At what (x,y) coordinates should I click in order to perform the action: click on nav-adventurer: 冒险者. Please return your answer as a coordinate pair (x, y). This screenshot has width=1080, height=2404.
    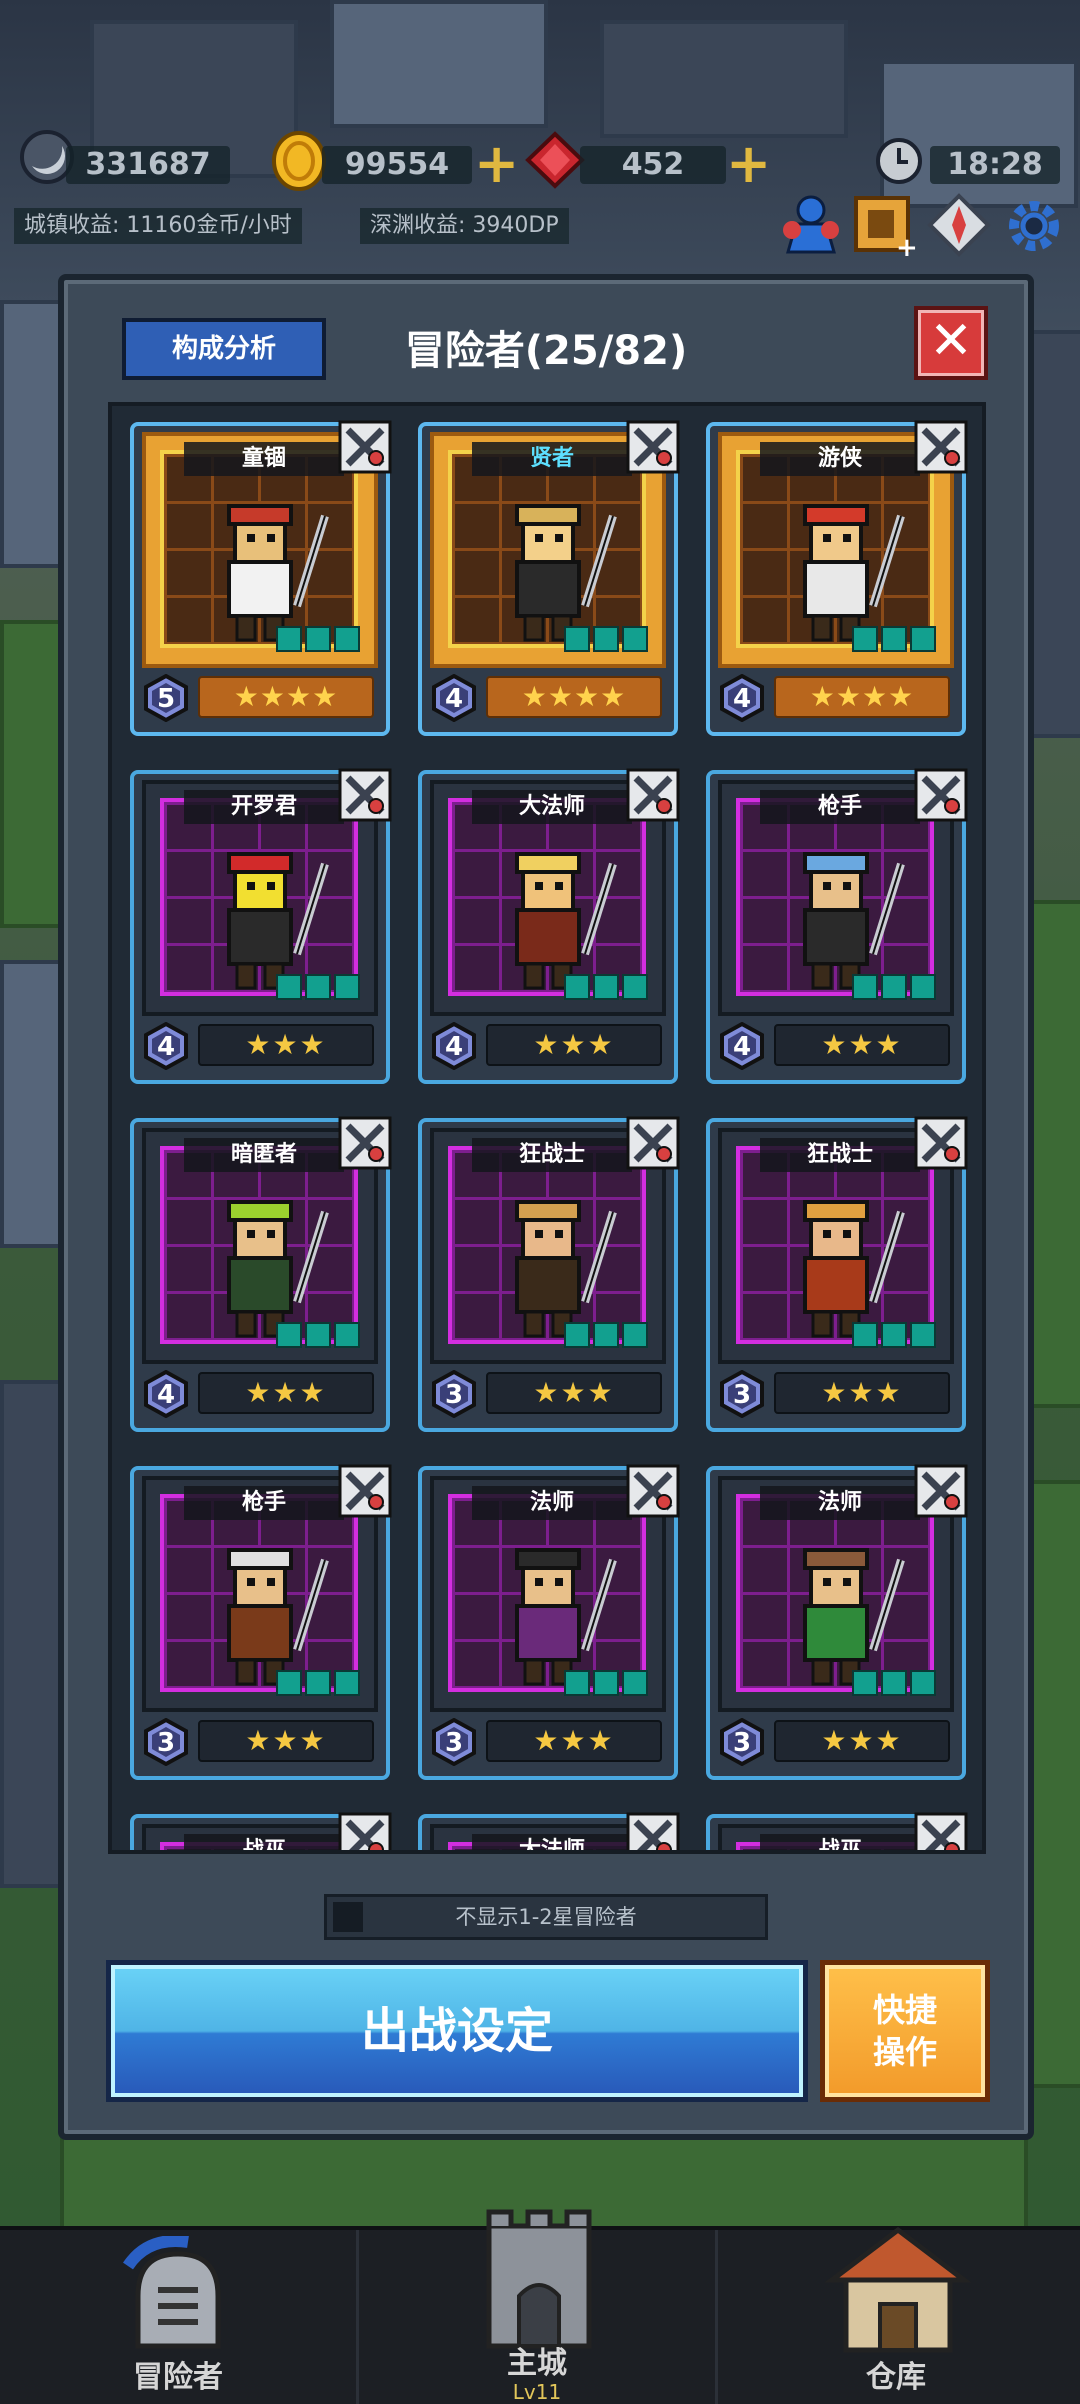
    Looking at the image, I should click on (179, 2317).